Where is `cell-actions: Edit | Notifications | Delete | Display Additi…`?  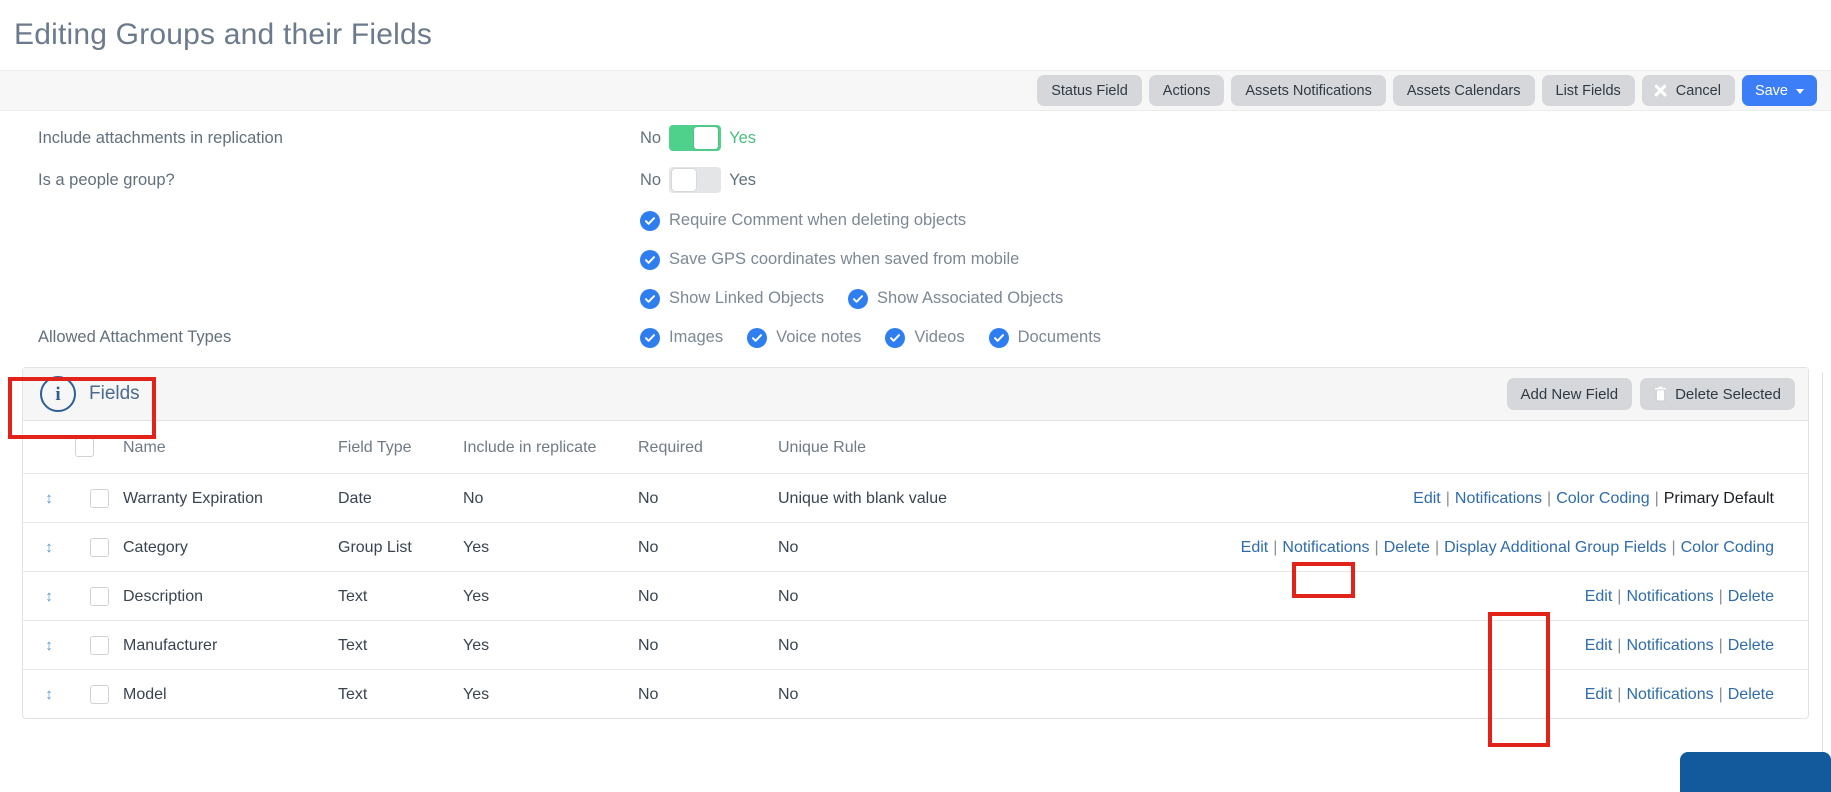 cell-actions: Edit | Notifications | Delete | Display Additi… is located at coordinates (1423, 547).